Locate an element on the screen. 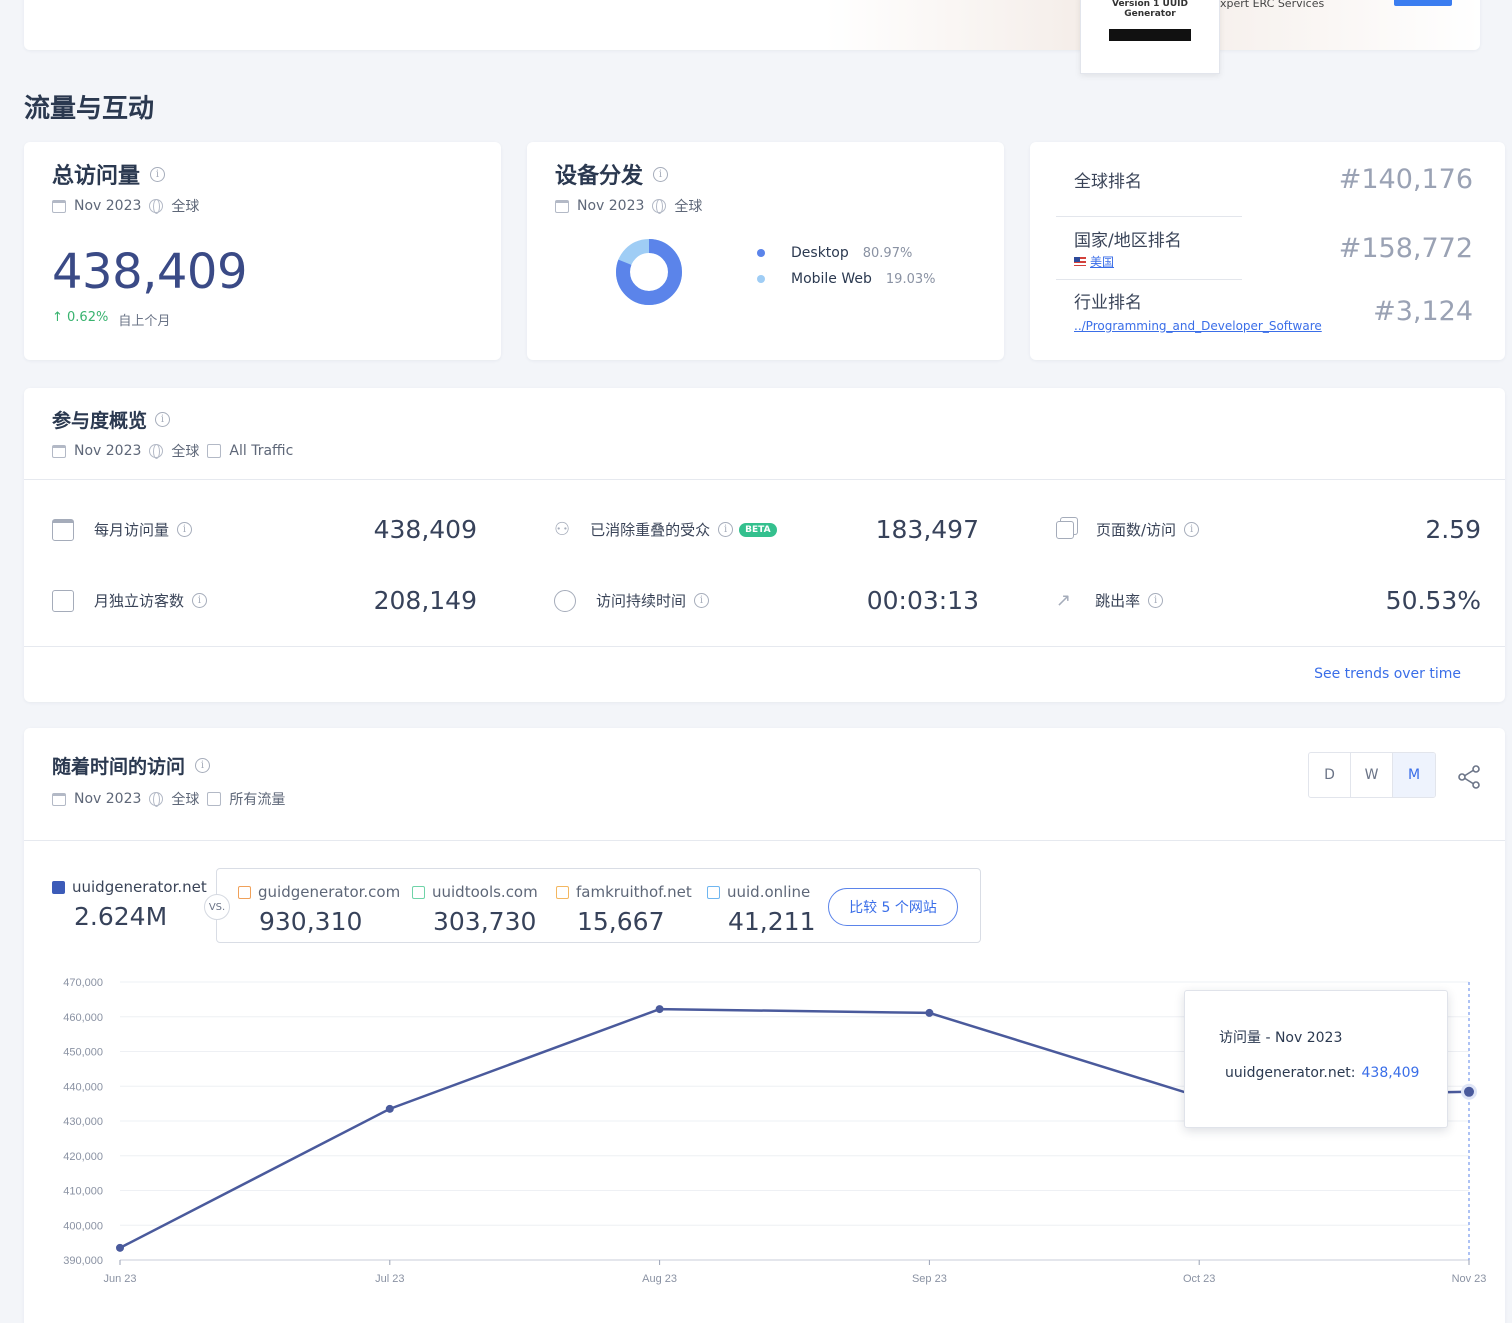 Image resolution: width=1512 pixels, height=1323 pixels. competitor-0: guidgenerator.com 930,310 is located at coordinates (319, 909).